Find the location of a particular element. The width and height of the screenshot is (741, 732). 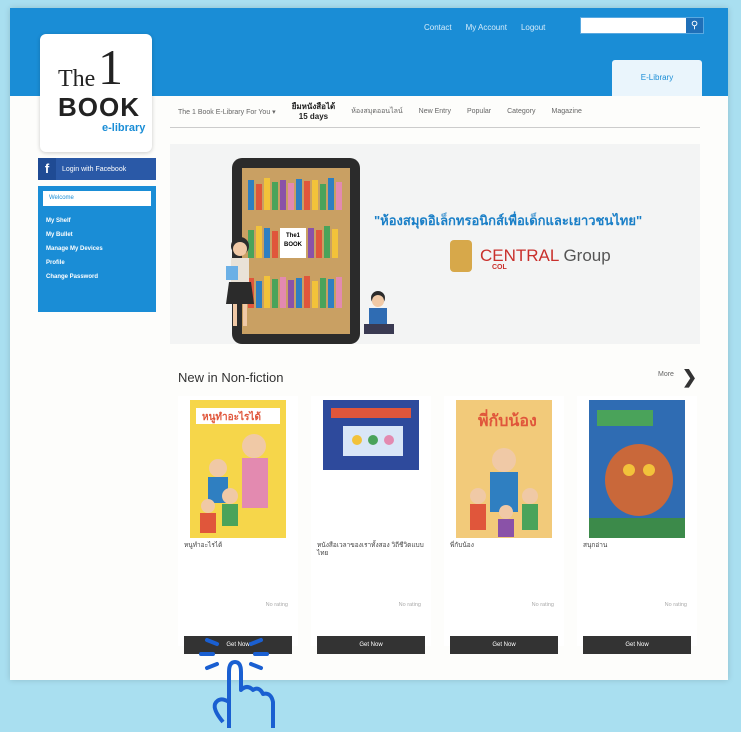

nav-item-category: Category is located at coordinates (521, 111).